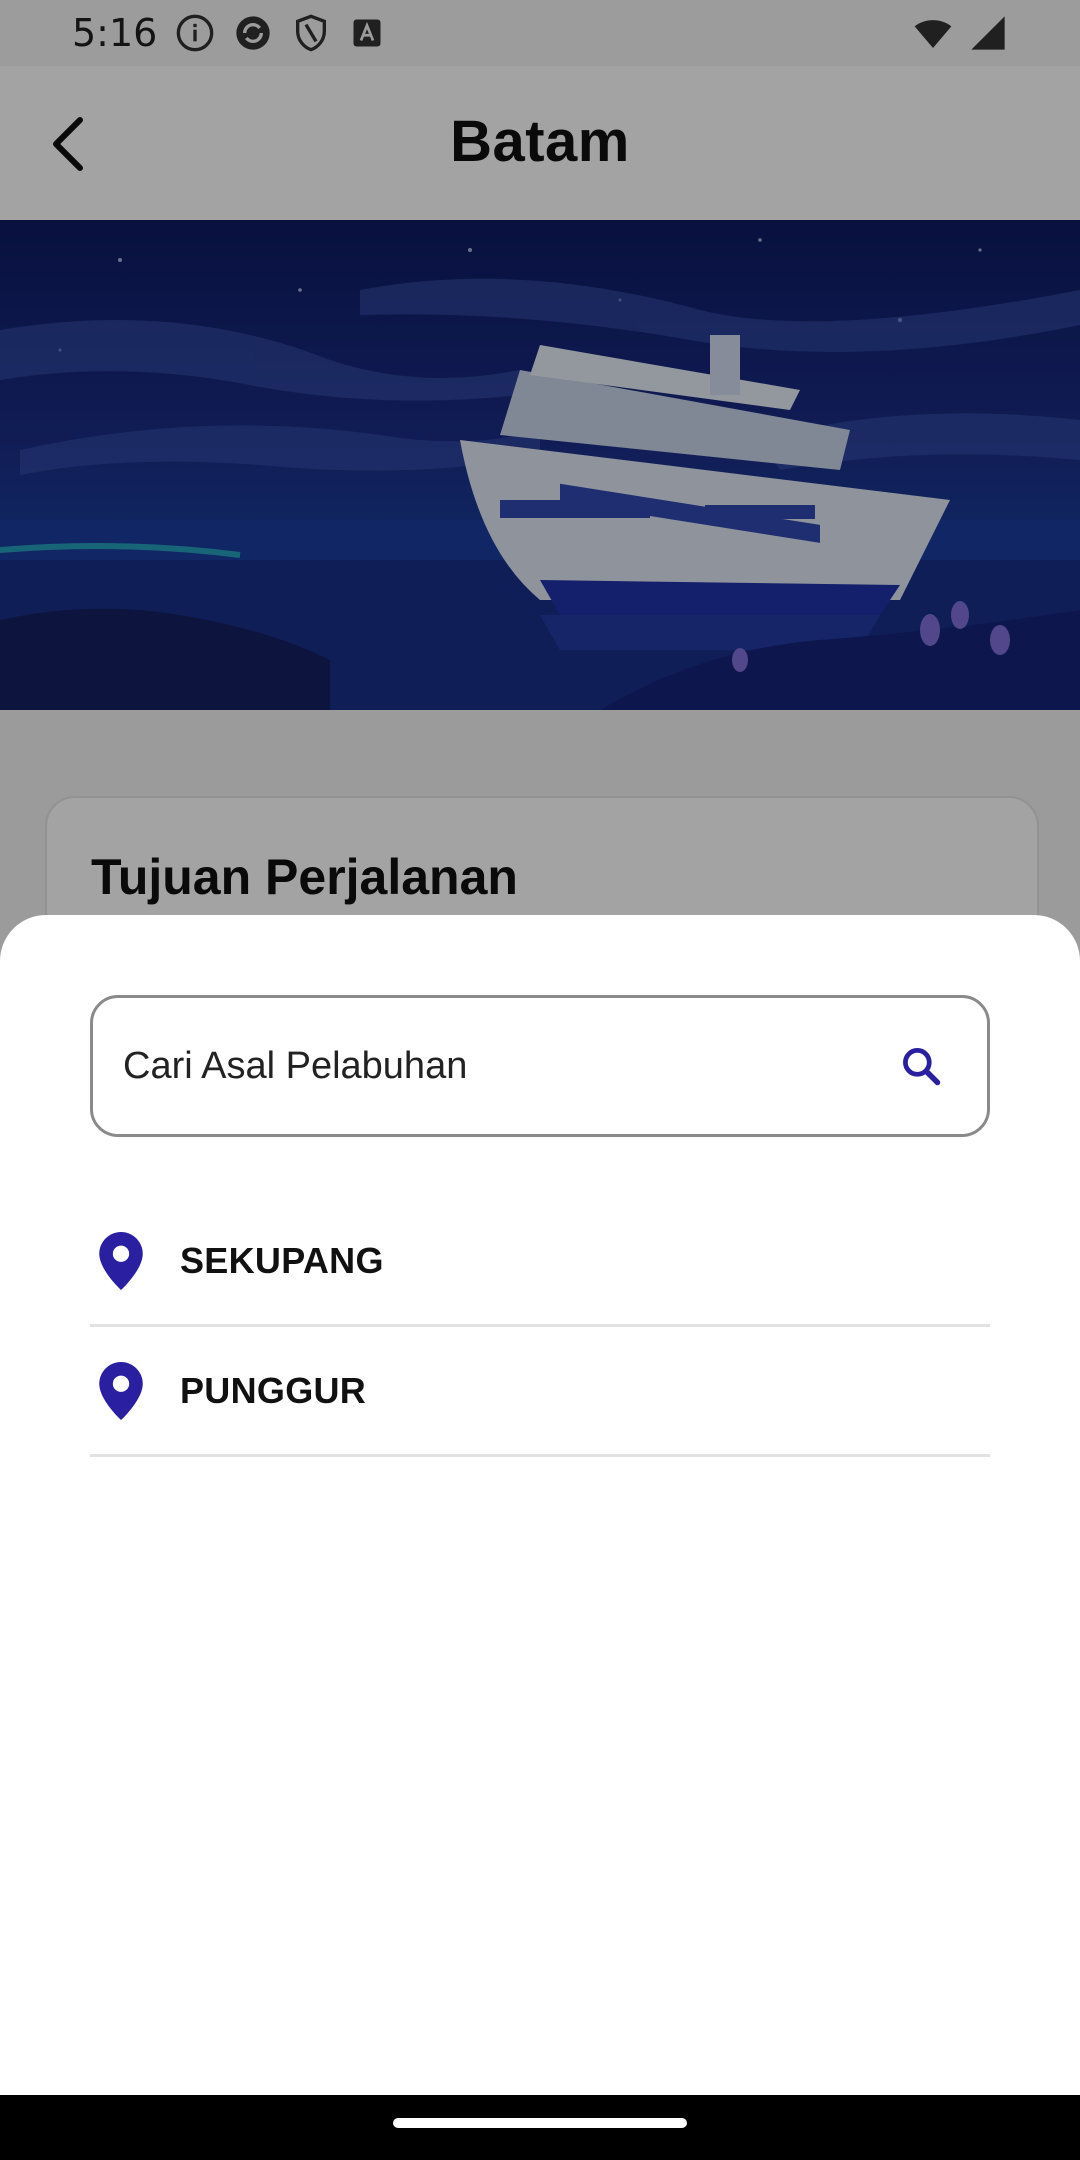 The height and width of the screenshot is (2160, 1080). What do you see at coordinates (492, 1066) in the screenshot?
I see `search-input` at bounding box center [492, 1066].